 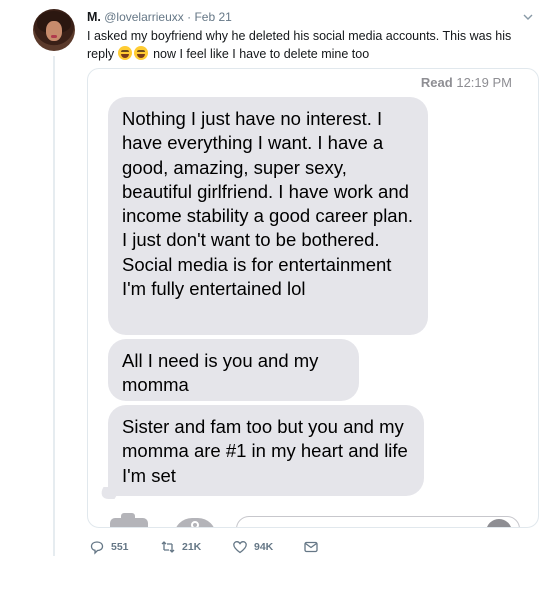 I want to click on direct-message-button, so click(x=314, y=547).